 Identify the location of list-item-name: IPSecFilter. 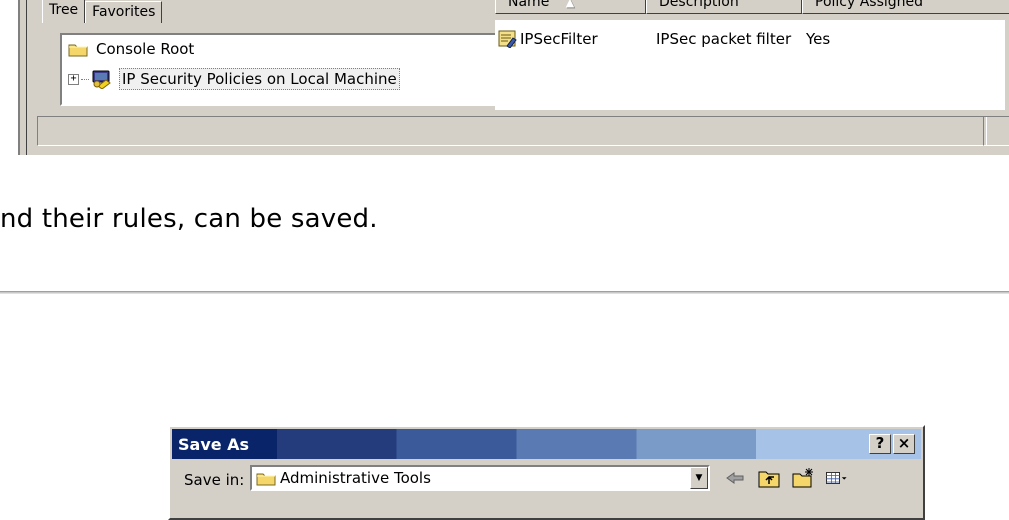
(559, 39).